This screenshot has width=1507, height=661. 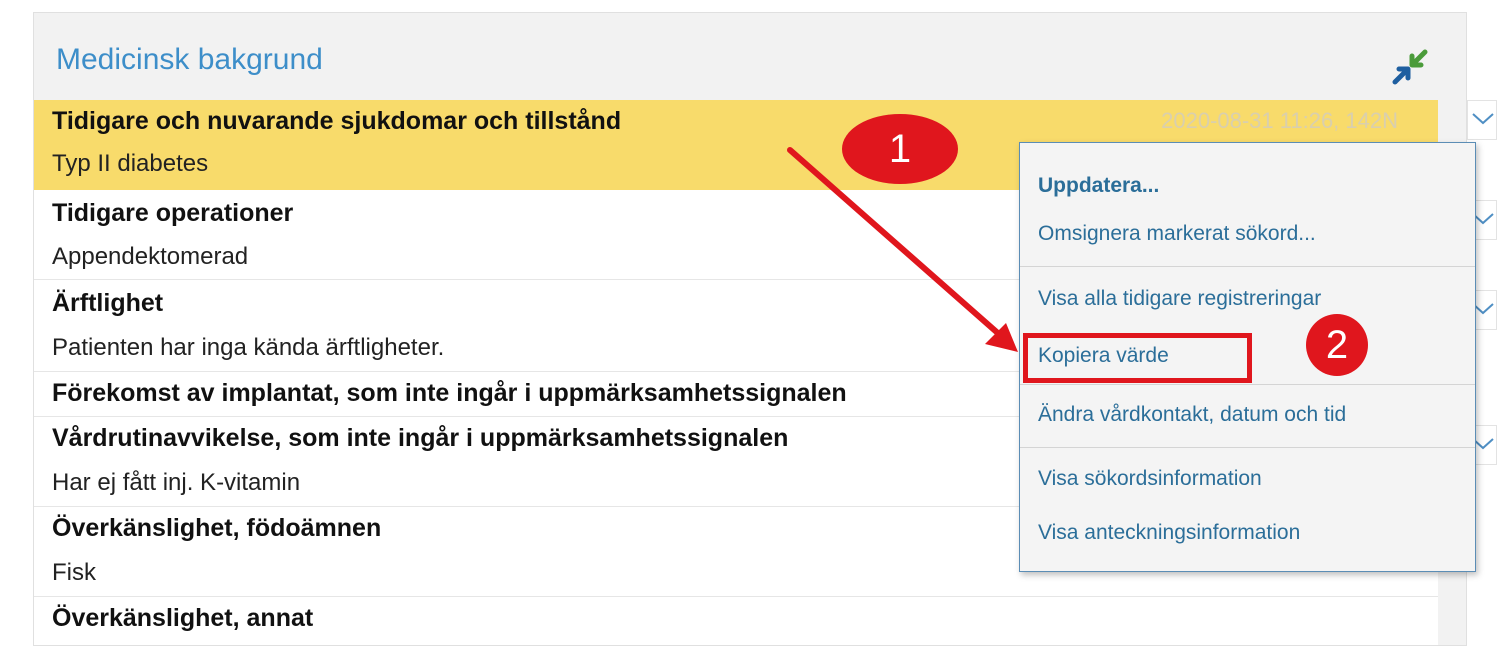 I want to click on annotation-badge-1: 1, so click(x=900, y=149).